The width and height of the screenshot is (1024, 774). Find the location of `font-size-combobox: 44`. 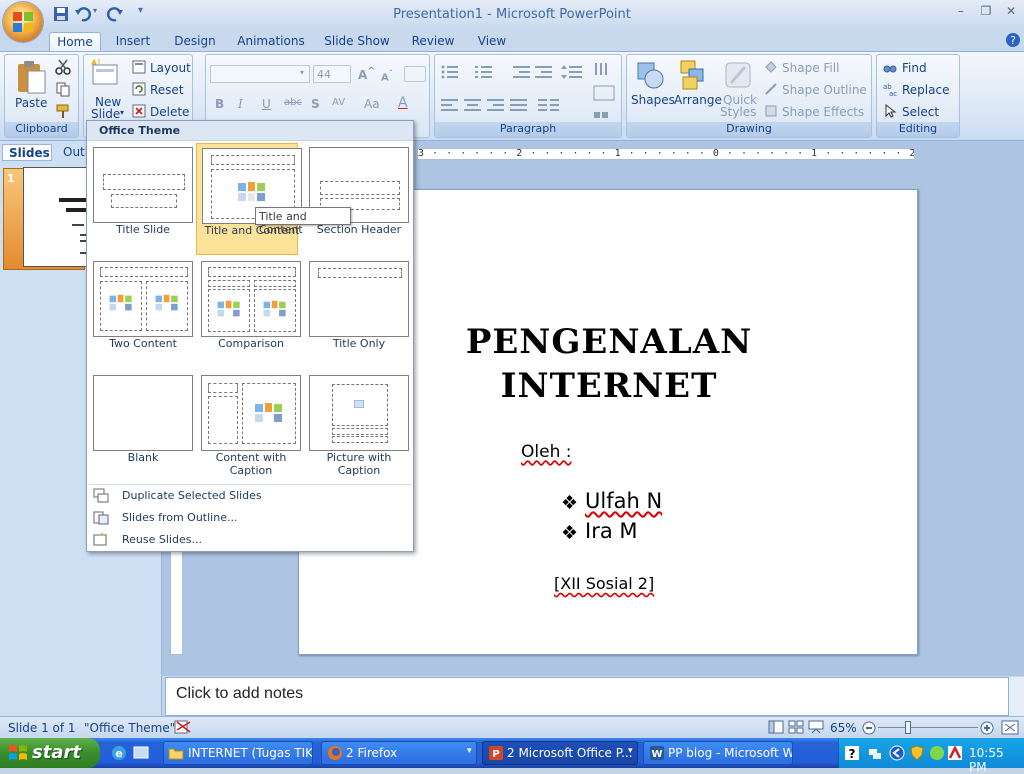

font-size-combobox: 44 is located at coordinates (332, 74).